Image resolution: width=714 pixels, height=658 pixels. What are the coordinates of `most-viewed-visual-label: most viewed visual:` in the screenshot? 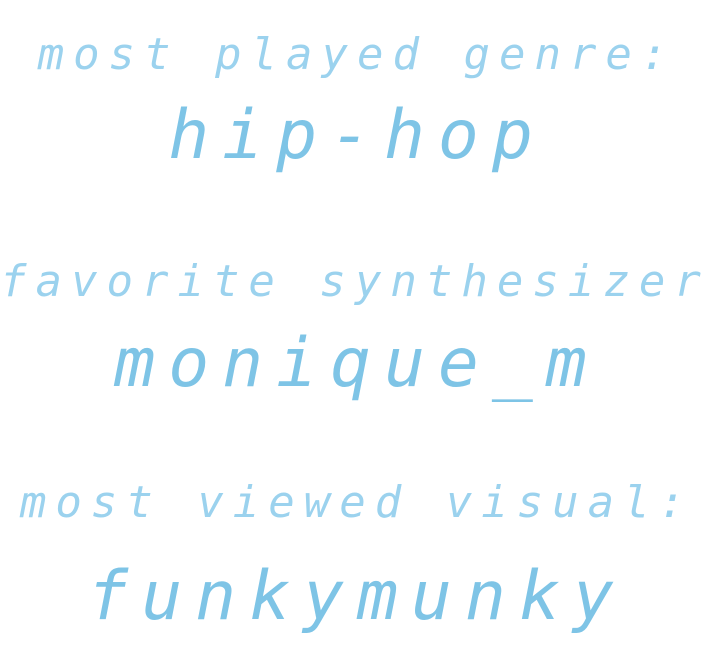 It's located at (357, 502).